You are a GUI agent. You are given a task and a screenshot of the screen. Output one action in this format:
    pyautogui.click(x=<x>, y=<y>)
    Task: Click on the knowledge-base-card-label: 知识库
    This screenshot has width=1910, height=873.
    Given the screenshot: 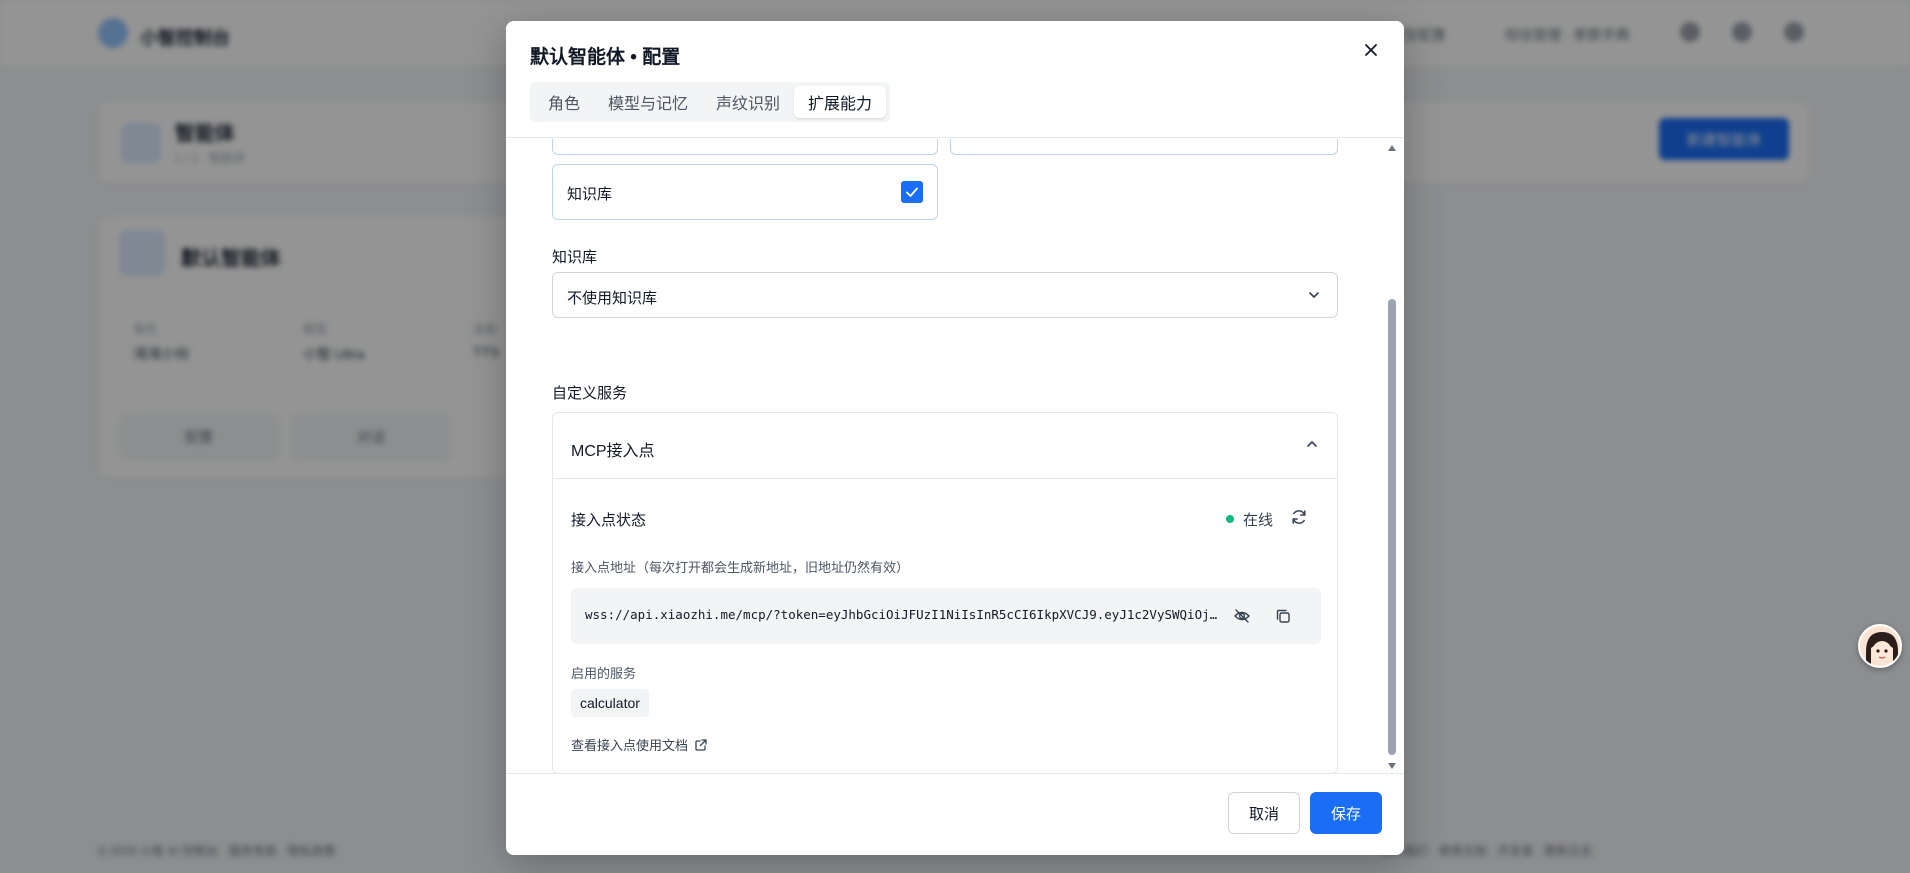 What is the action you would take?
    pyautogui.click(x=590, y=194)
    